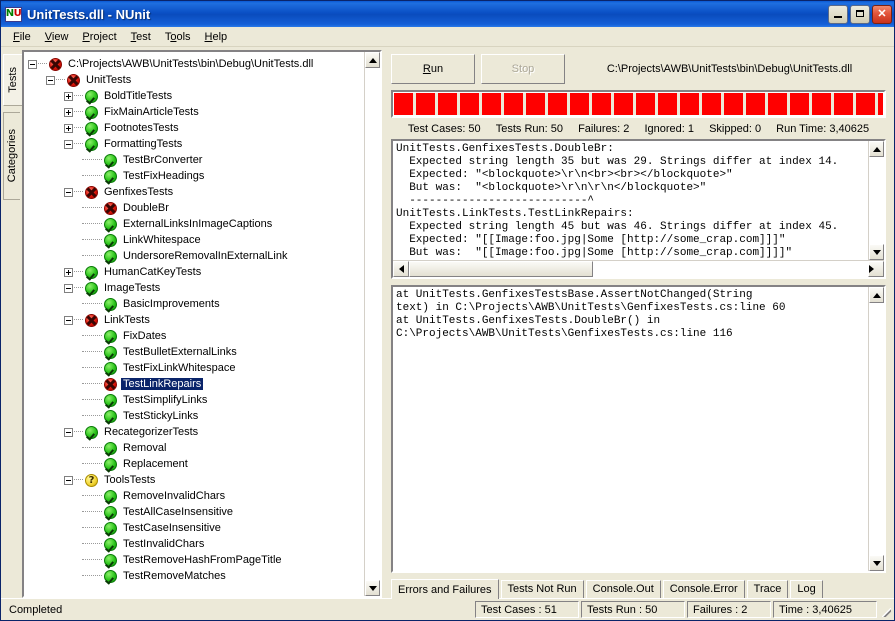 This screenshot has width=895, height=621. Describe the element at coordinates (196, 368) in the screenshot. I see `tree-node: TestFixLinkWhitespace` at that location.